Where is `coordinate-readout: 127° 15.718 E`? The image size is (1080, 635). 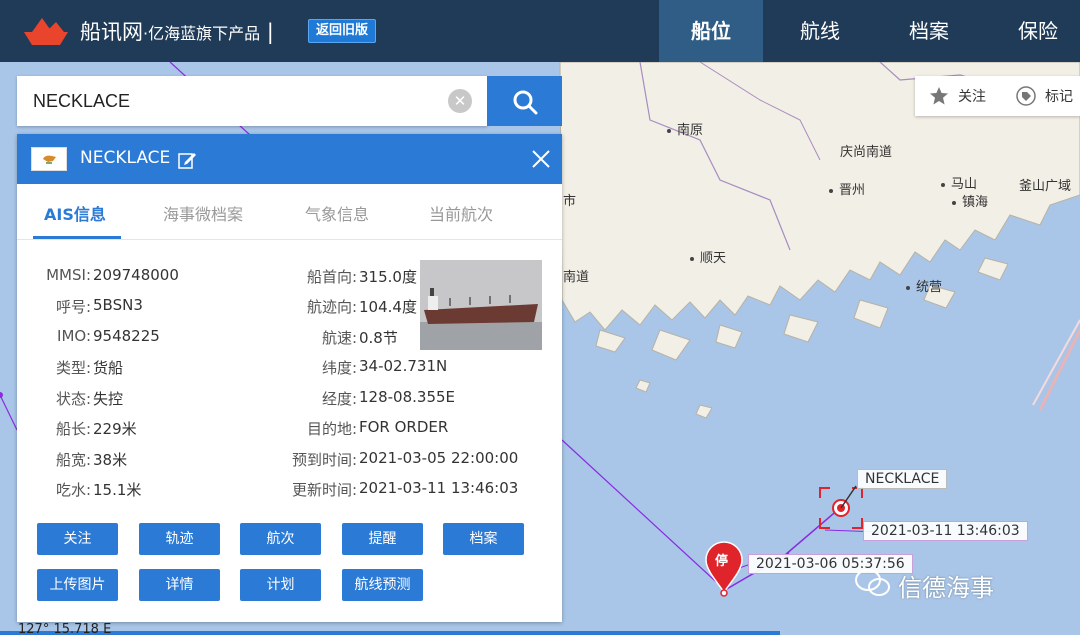
coordinate-readout: 127° 15.718 E is located at coordinates (65, 628).